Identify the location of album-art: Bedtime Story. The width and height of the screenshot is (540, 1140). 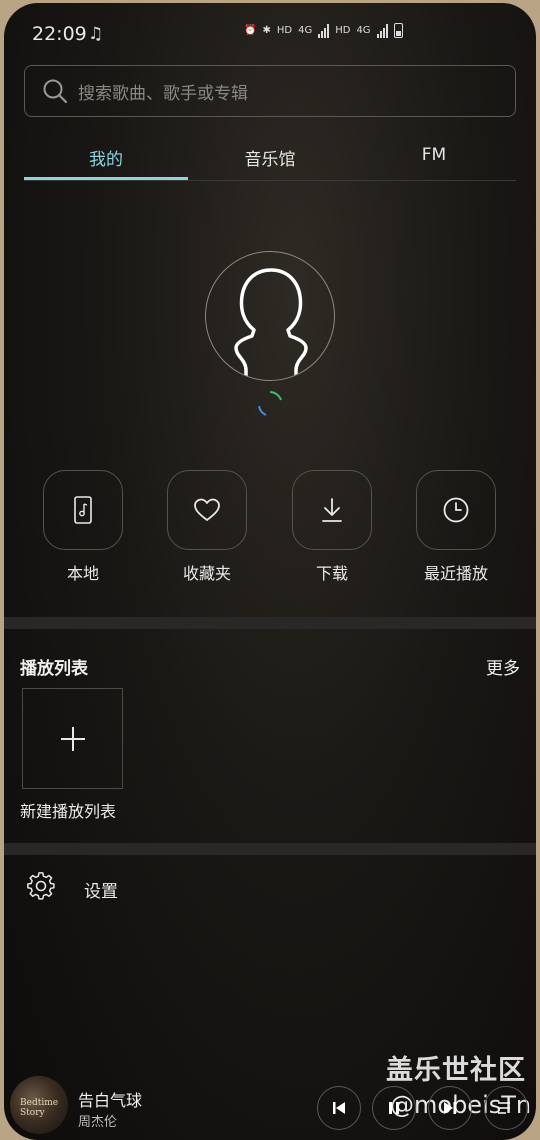
(39, 1105).